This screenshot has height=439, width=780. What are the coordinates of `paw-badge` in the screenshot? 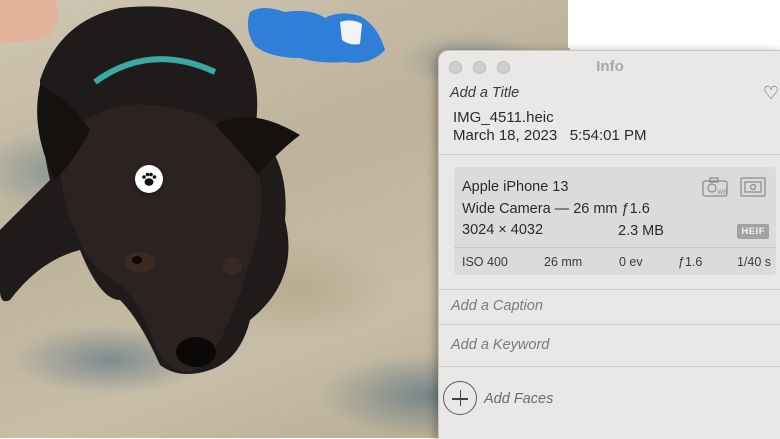 It's located at (149, 179).